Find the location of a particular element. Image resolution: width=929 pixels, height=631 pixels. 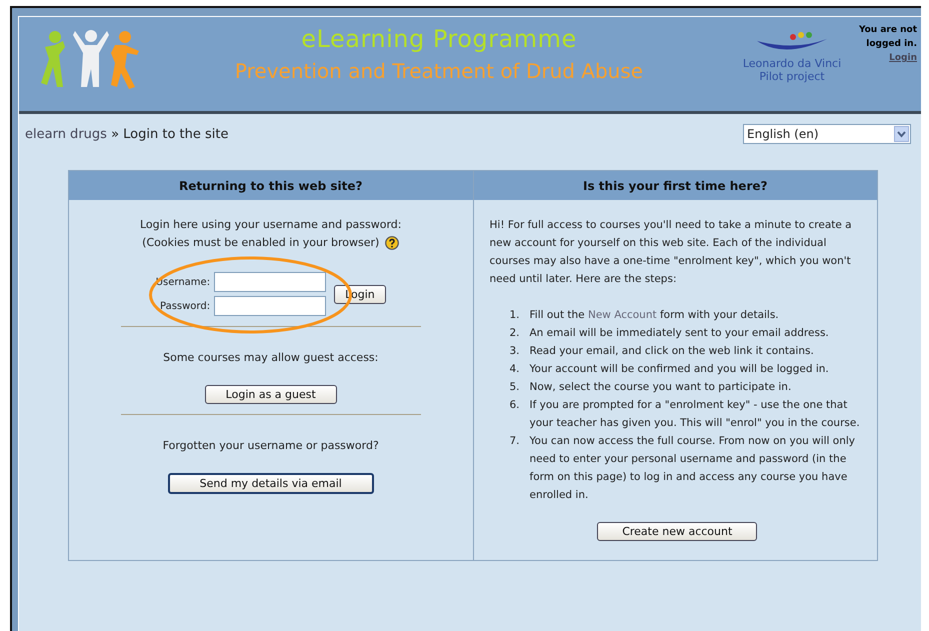

step-number: 1. is located at coordinates (515, 315).